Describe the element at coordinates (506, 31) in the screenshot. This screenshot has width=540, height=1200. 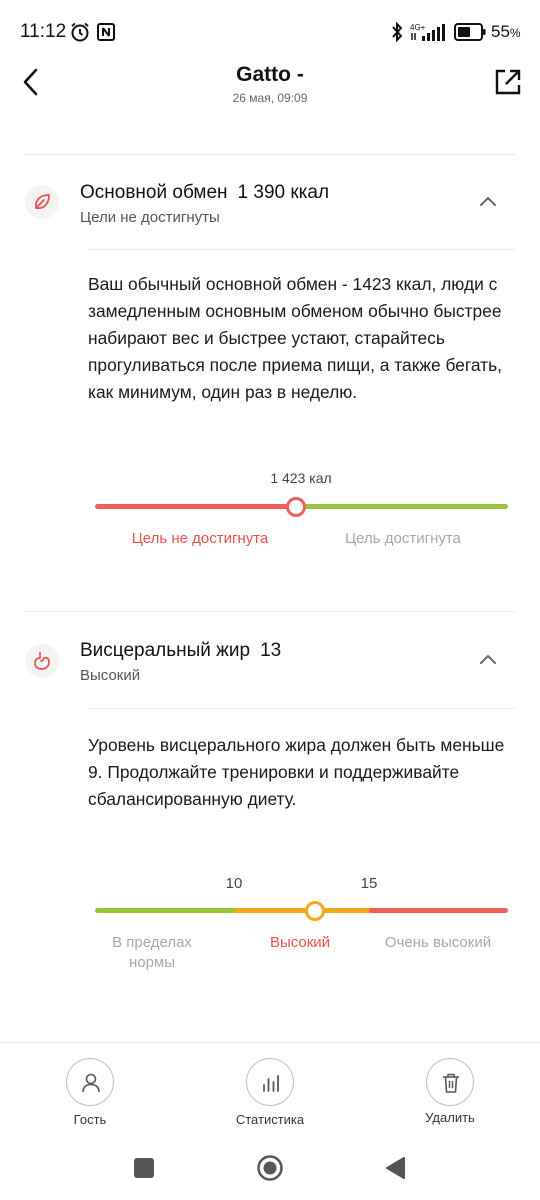
I see `battery-percent: 55%` at that location.